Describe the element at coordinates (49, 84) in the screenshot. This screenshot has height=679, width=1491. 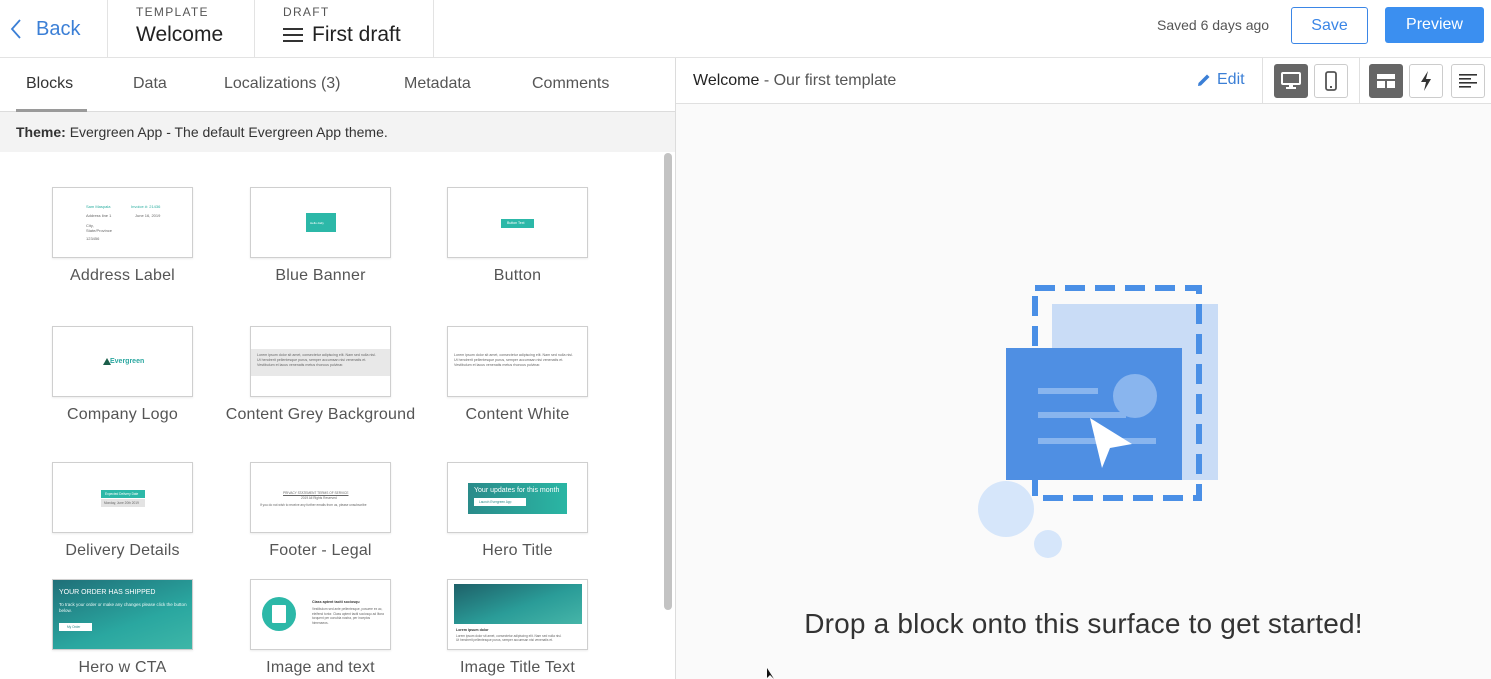
I see `tab-blocks: Blocks` at that location.